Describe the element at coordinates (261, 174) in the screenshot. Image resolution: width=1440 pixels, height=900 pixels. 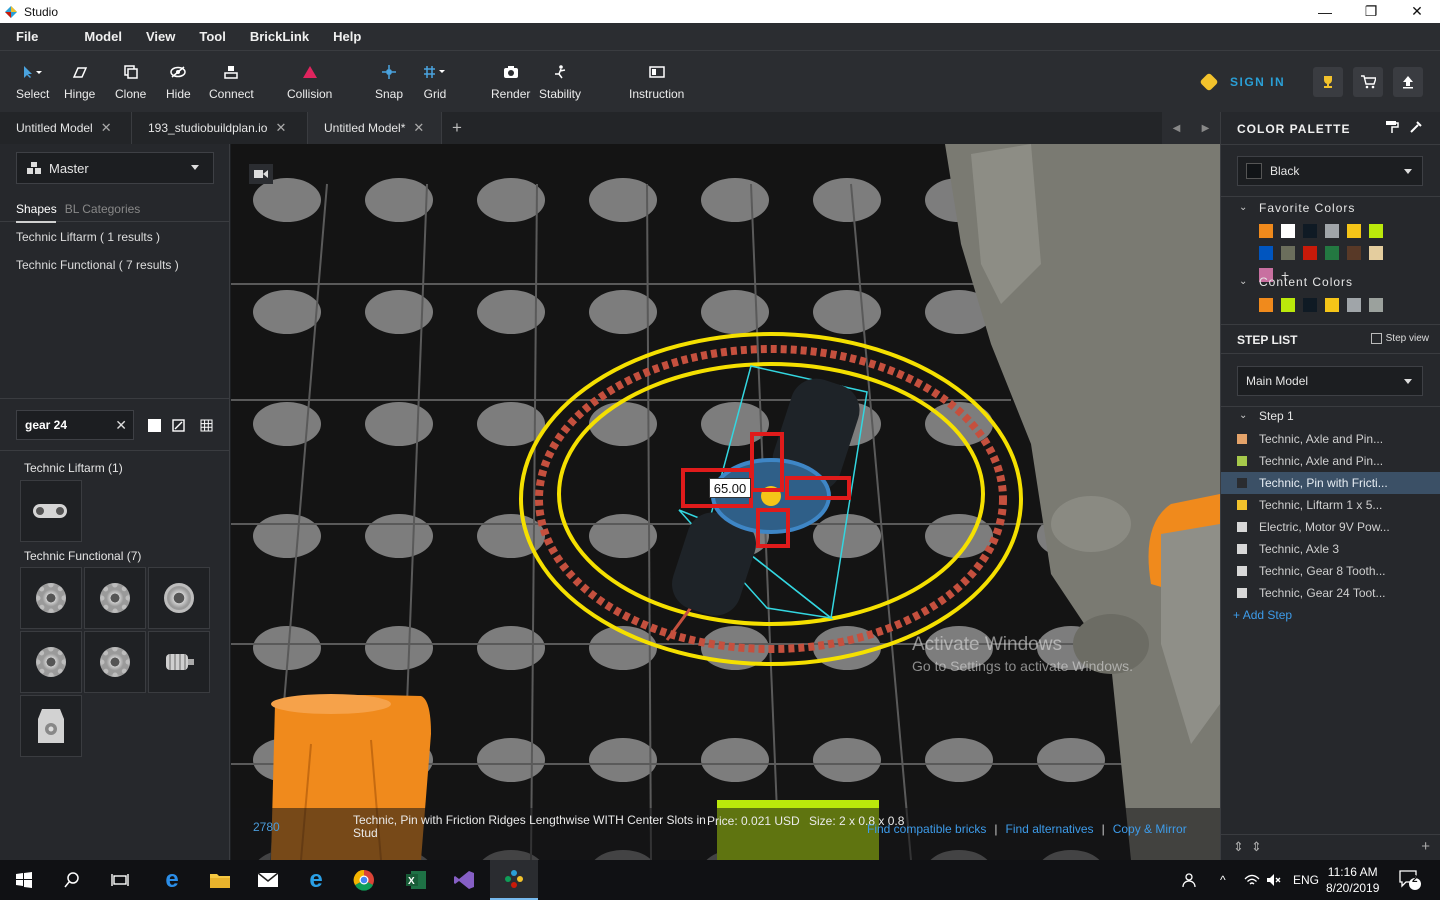
I see `camera-view-button` at that location.